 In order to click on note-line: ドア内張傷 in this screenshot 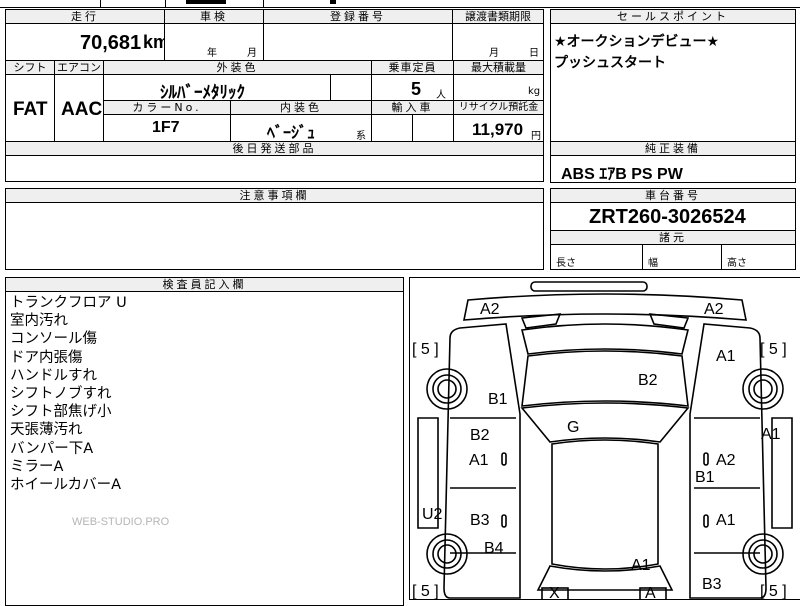, I will do `click(46, 357)`.